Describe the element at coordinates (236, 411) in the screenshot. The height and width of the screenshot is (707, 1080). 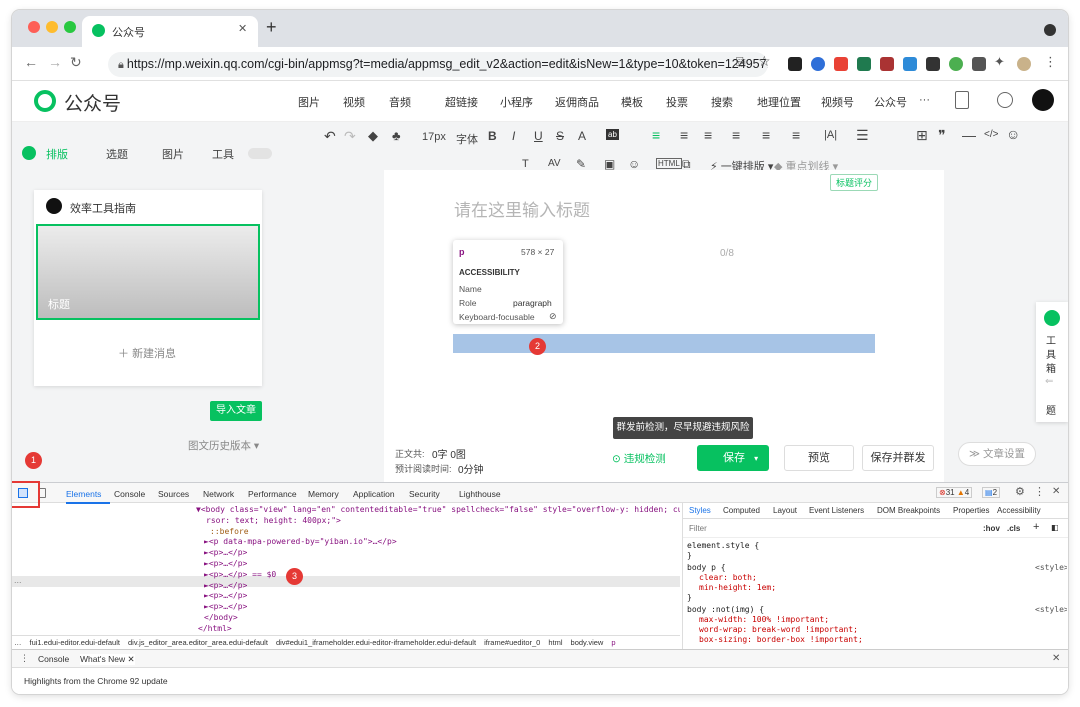
I see `import-article-button: 导入文章` at that location.